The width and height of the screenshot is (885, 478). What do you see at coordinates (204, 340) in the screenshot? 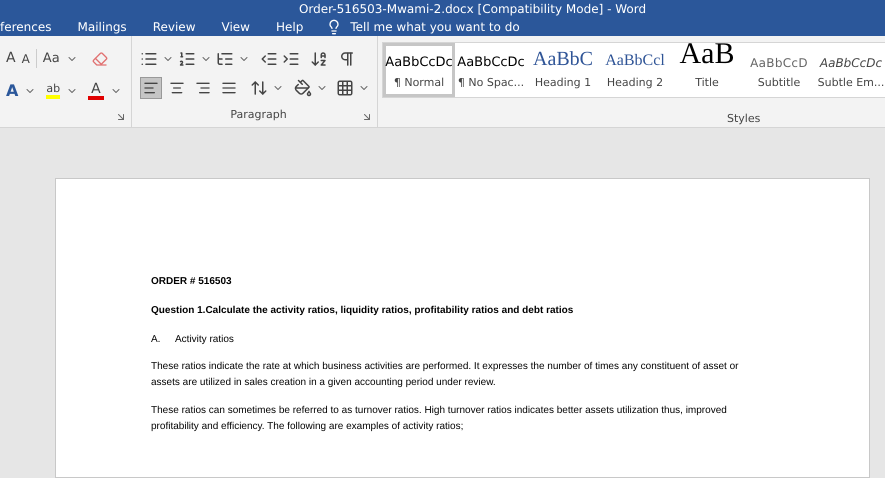
I see `list-item-text: Activity ratios` at bounding box center [204, 340].